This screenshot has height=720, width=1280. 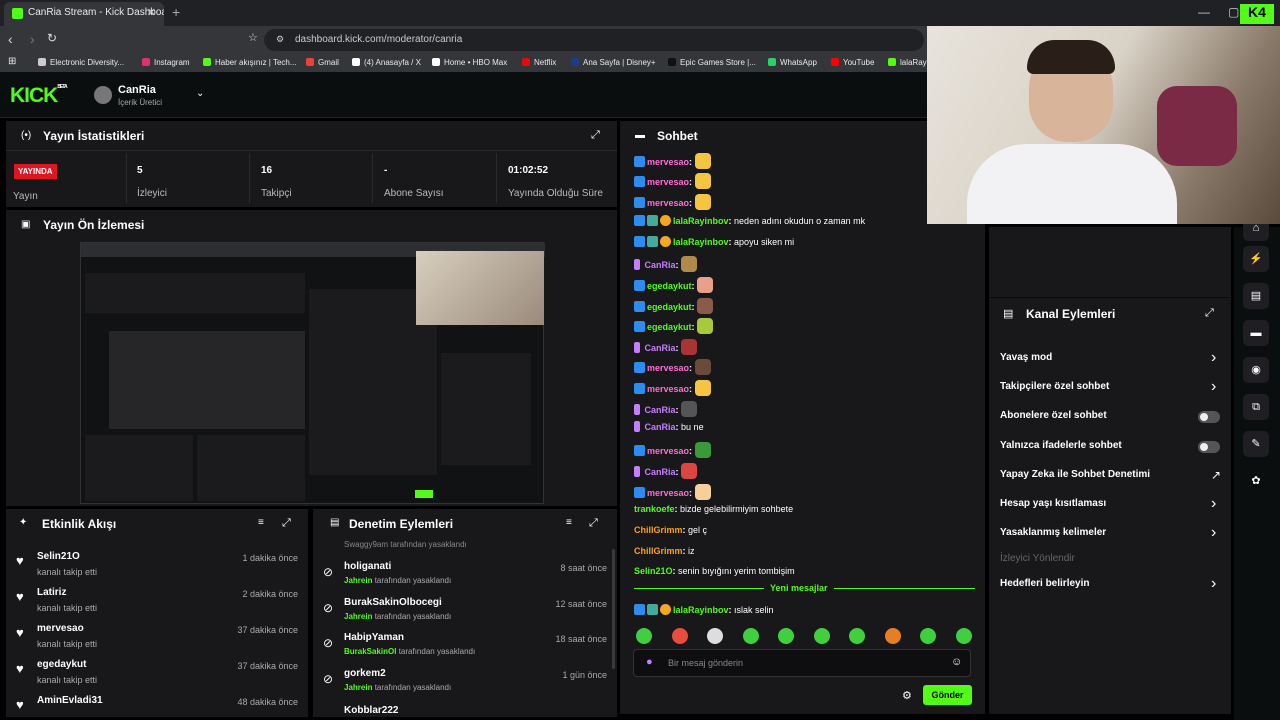 What do you see at coordinates (166, 62) in the screenshot?
I see `bookmark-item: Instagram` at bounding box center [166, 62].